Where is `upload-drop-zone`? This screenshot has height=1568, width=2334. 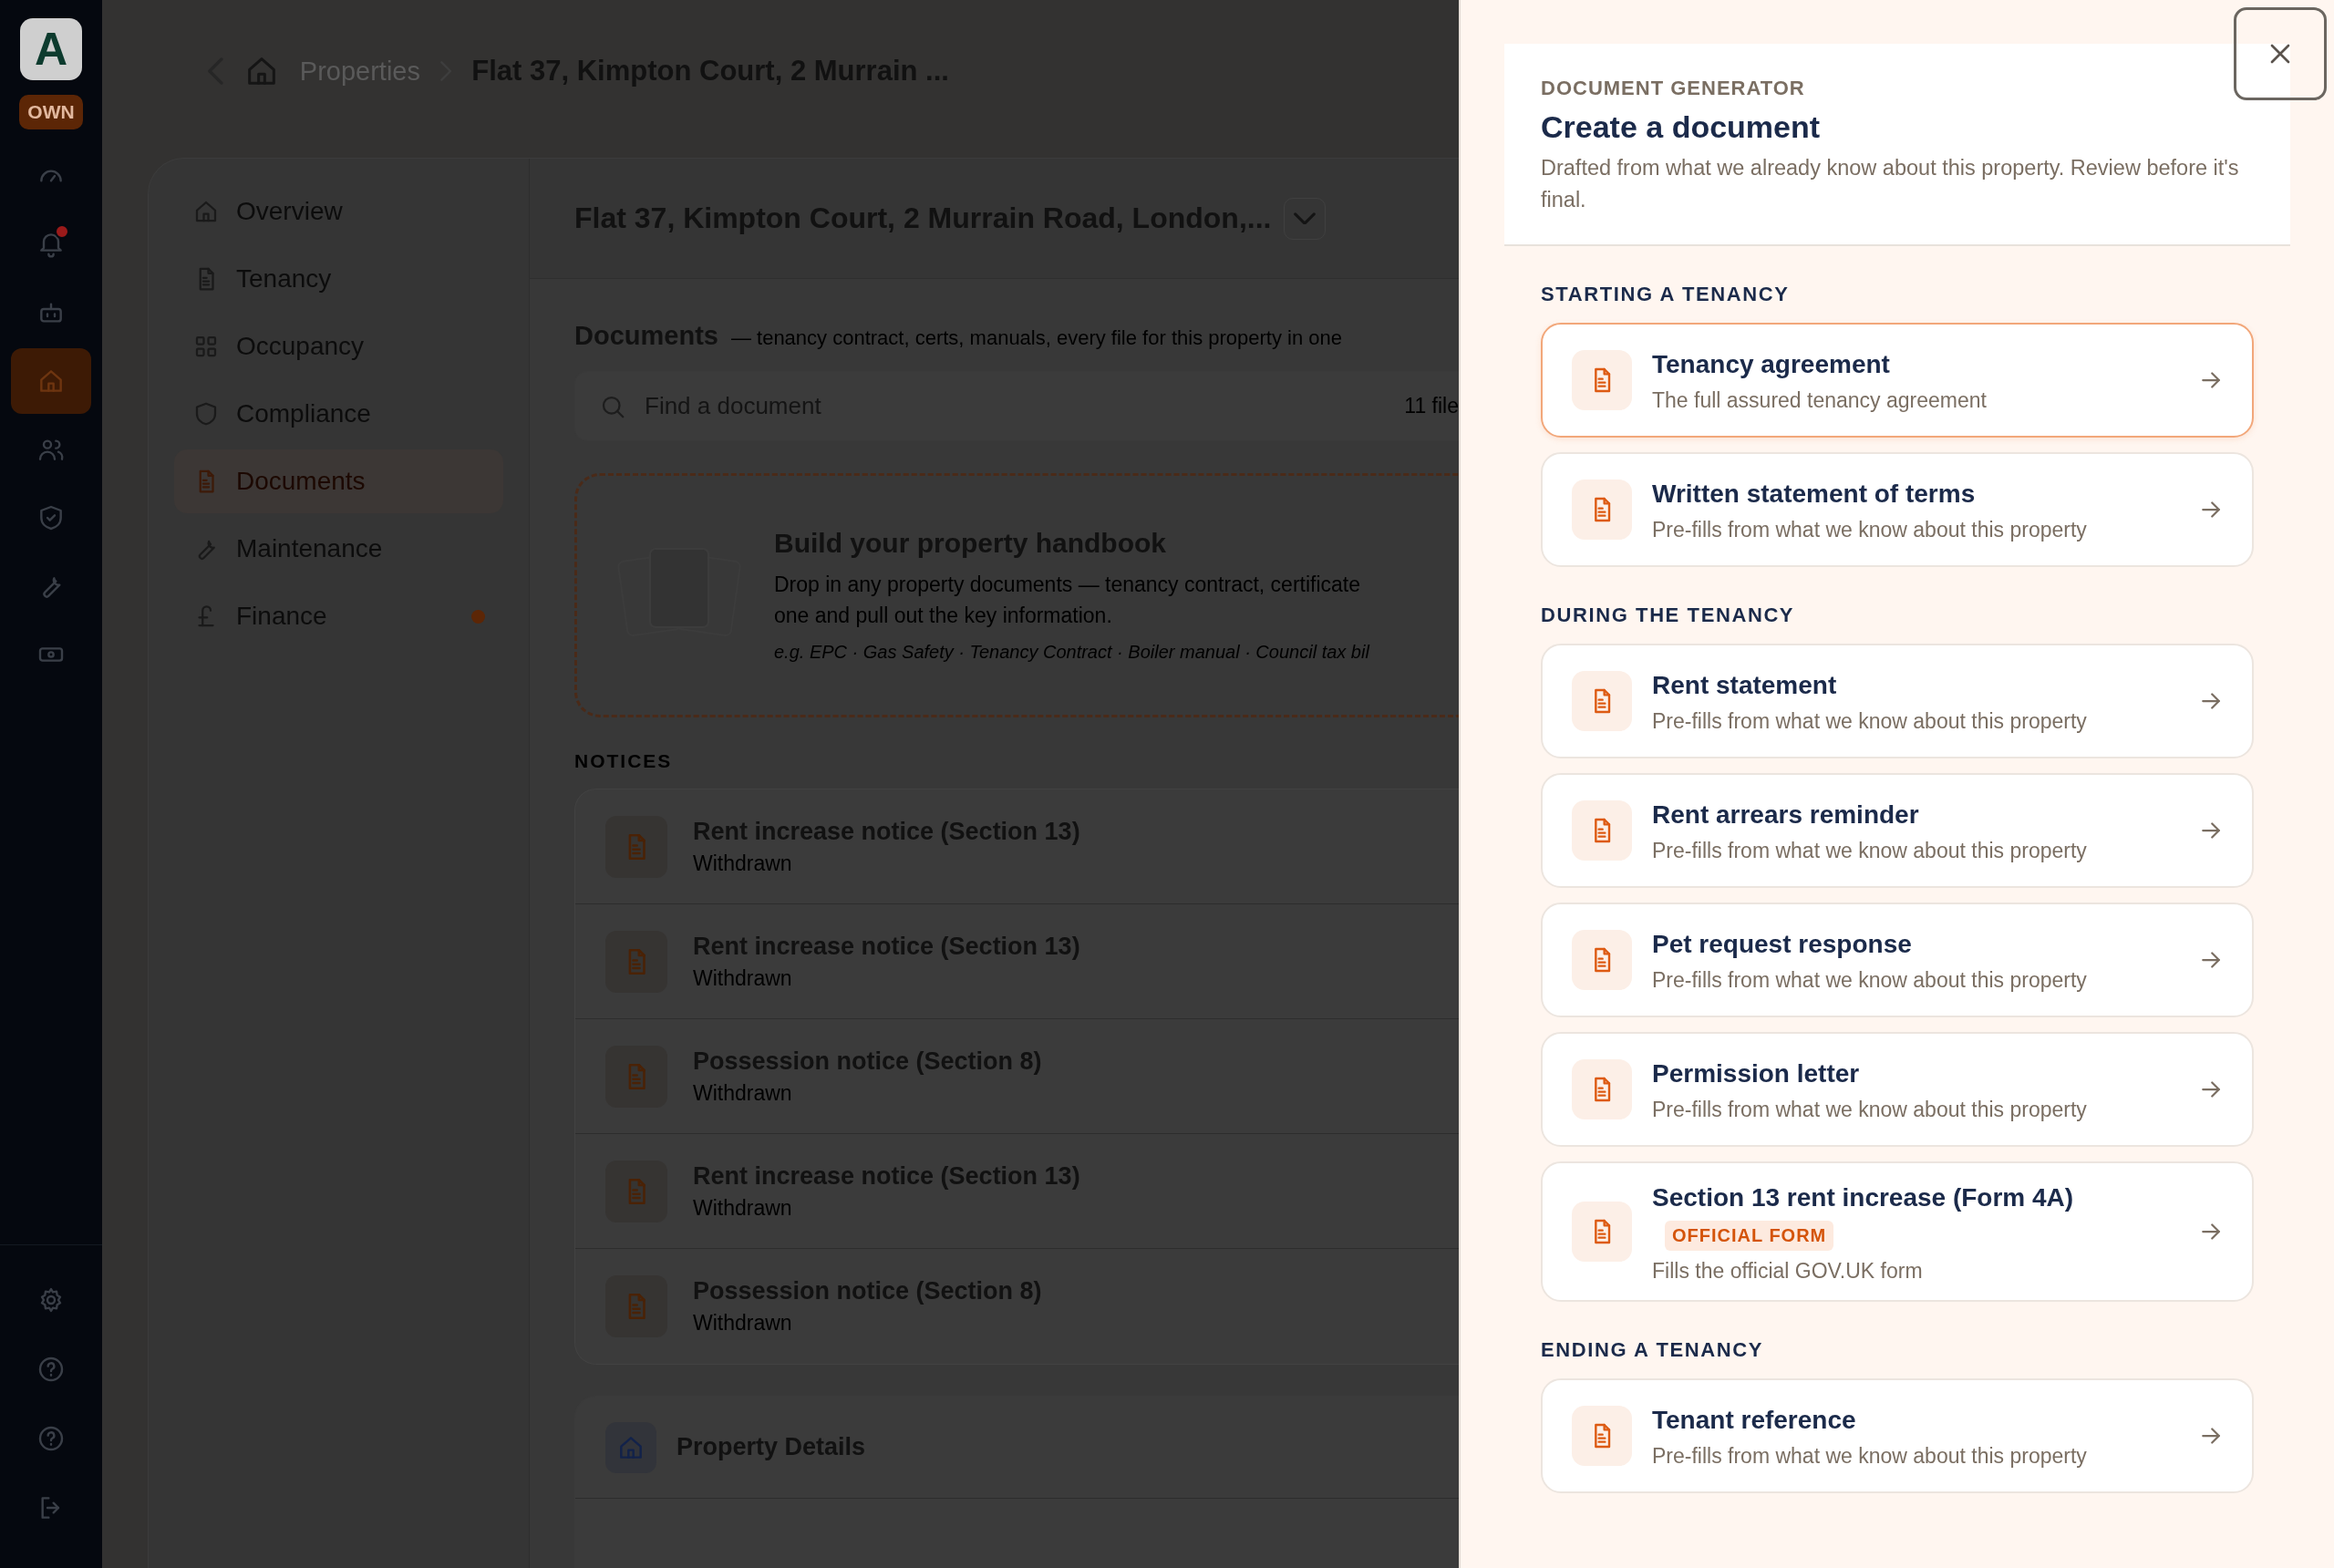 upload-drop-zone is located at coordinates (1017, 595).